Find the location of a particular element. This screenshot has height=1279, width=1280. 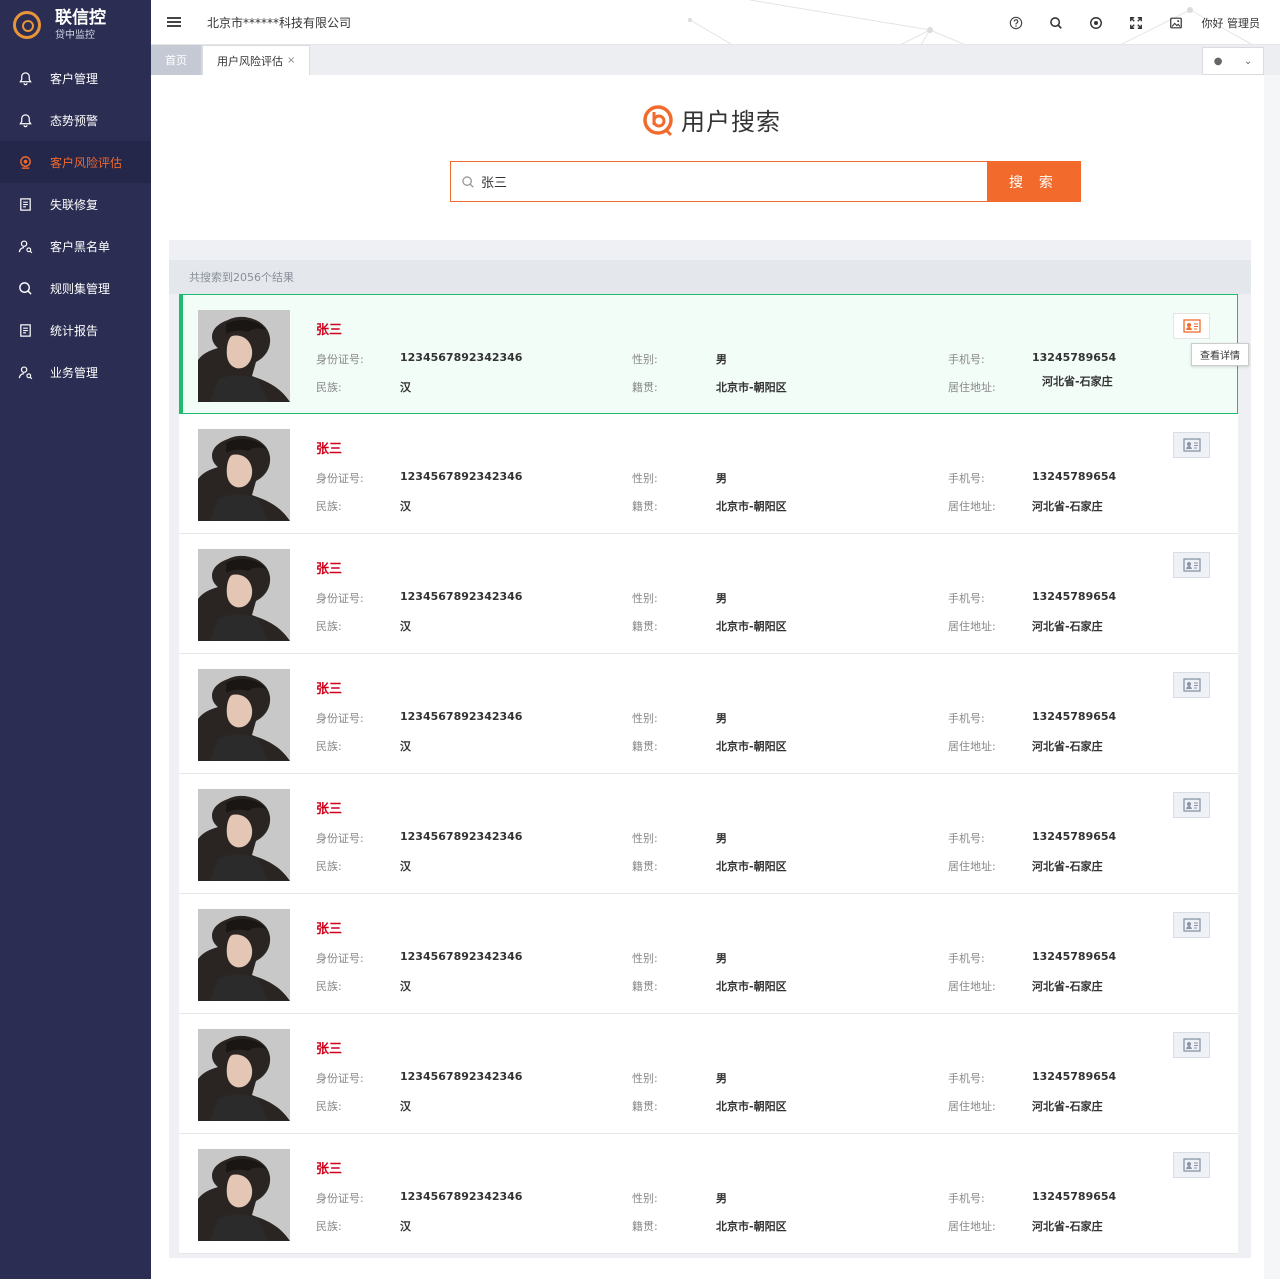

sidebar-item-3: 失联修复 is located at coordinates (75, 204).